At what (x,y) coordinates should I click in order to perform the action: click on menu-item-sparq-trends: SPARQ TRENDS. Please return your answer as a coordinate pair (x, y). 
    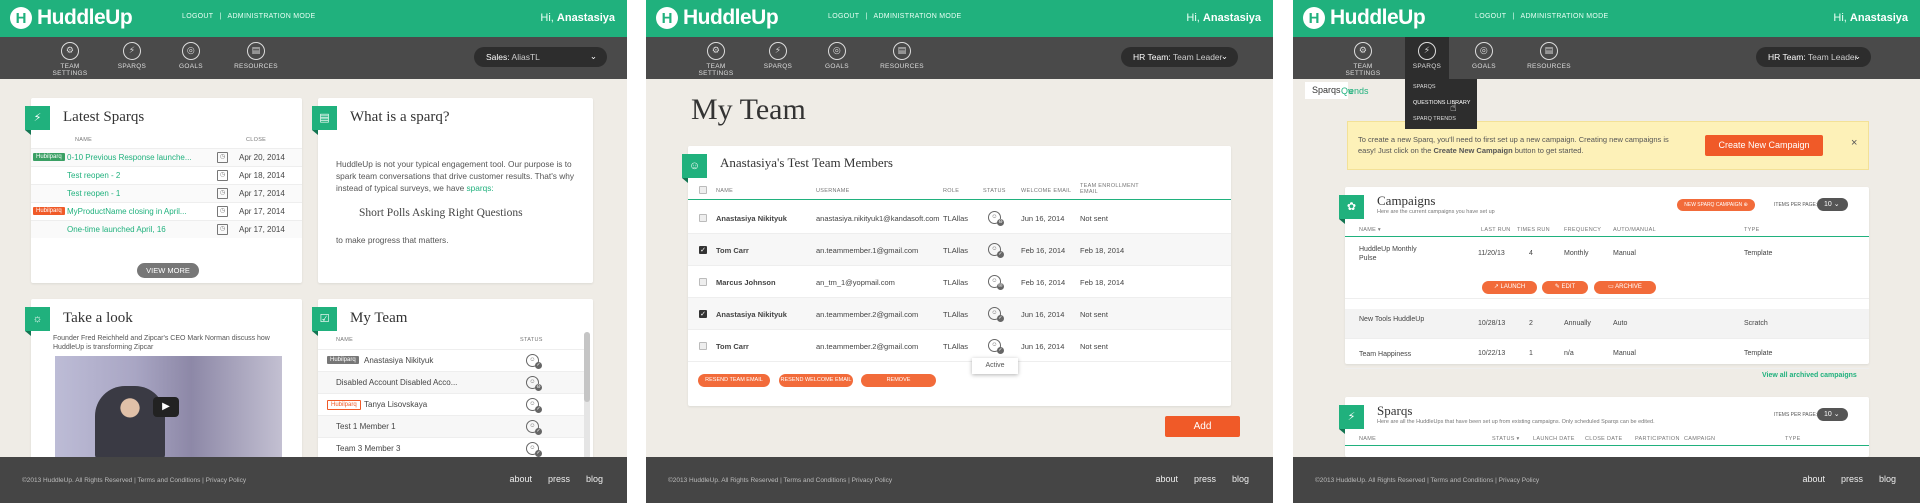
    Looking at the image, I should click on (1434, 119).